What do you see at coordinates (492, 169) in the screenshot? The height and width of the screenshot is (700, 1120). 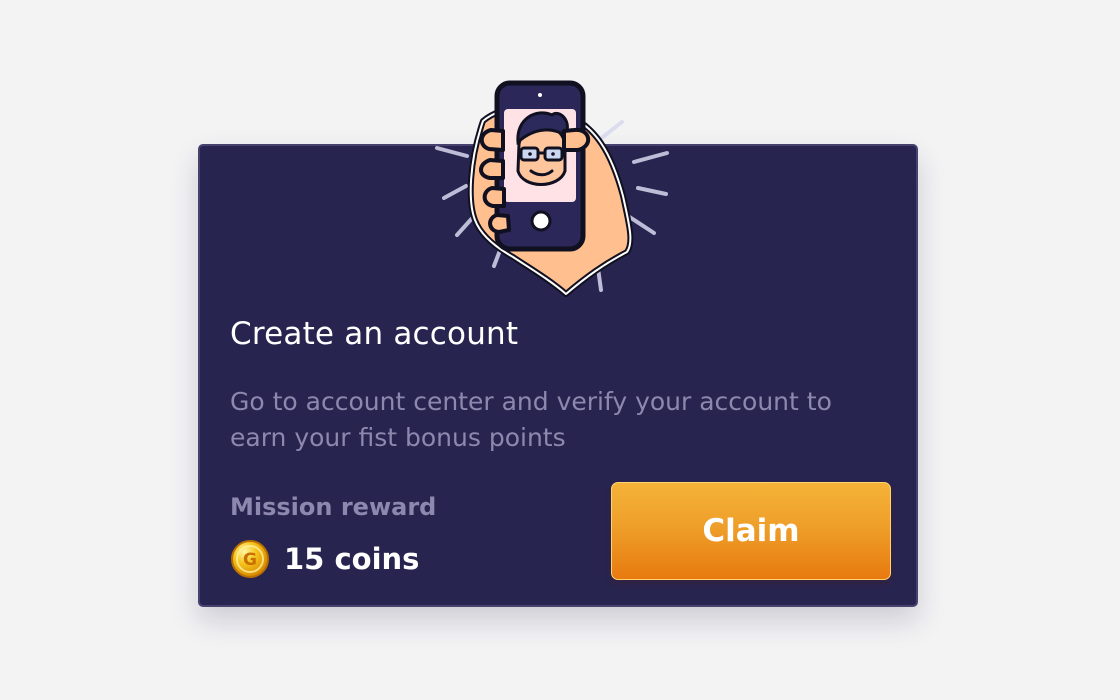 I see `finger-one` at bounding box center [492, 169].